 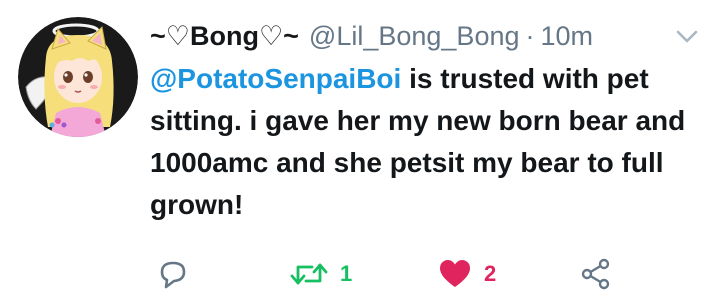 What do you see at coordinates (455, 273) in the screenshot?
I see `heart-icon` at bounding box center [455, 273].